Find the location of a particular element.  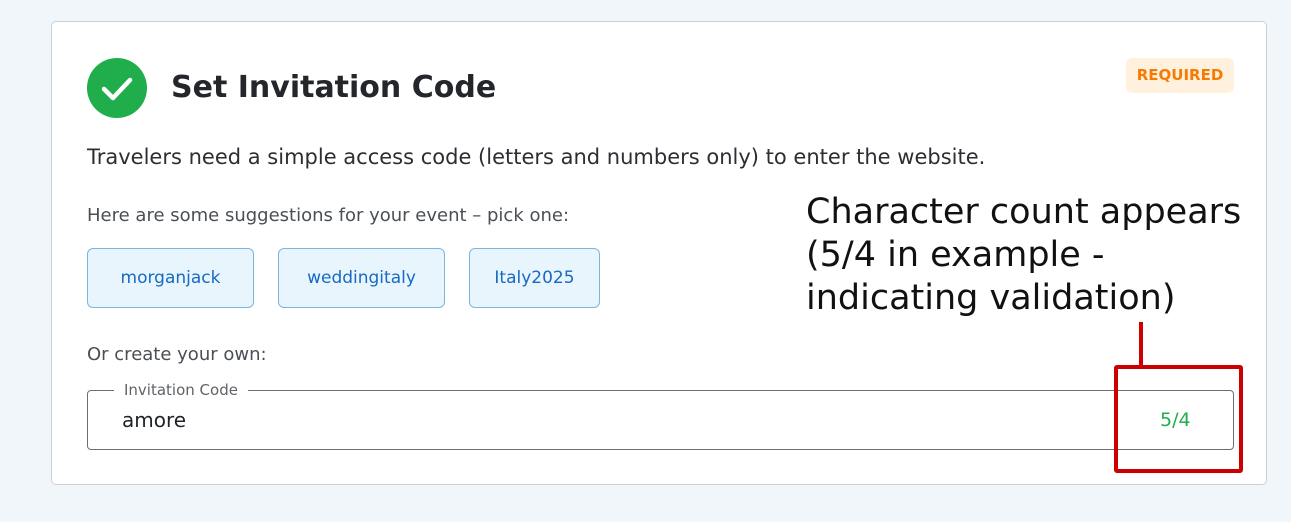

create-own-label: Or create your own: is located at coordinates (177, 354).